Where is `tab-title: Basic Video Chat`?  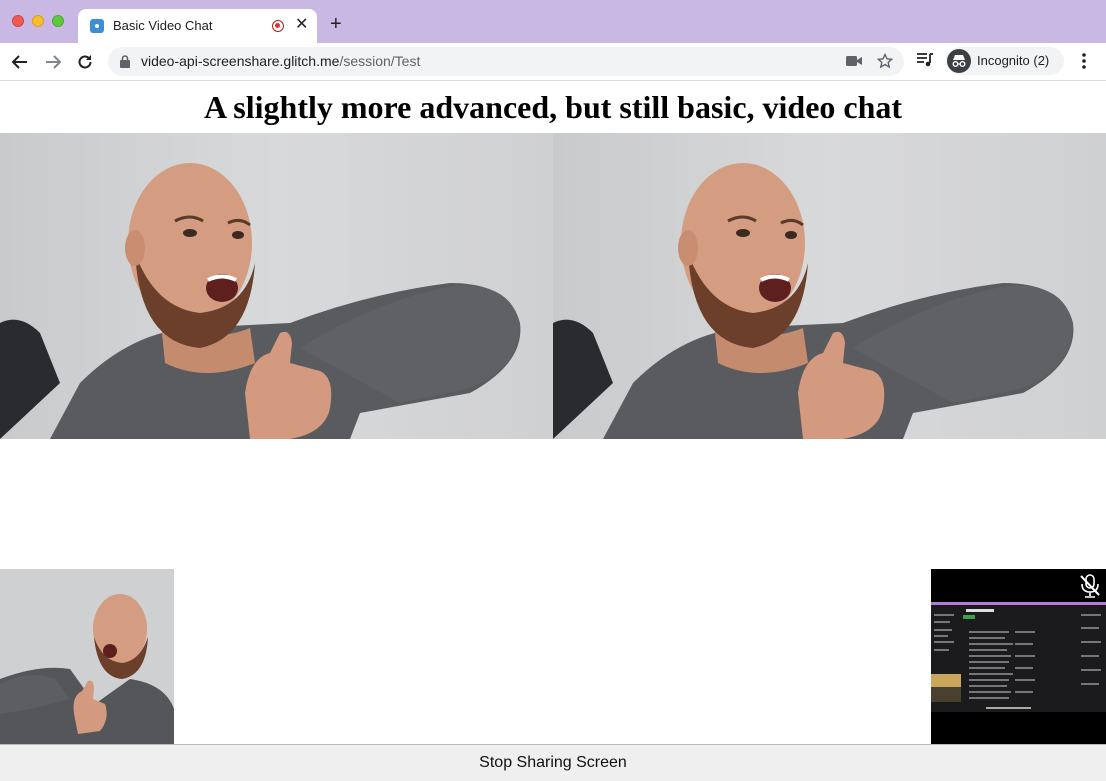
tab-title: Basic Video Chat is located at coordinates (163, 25).